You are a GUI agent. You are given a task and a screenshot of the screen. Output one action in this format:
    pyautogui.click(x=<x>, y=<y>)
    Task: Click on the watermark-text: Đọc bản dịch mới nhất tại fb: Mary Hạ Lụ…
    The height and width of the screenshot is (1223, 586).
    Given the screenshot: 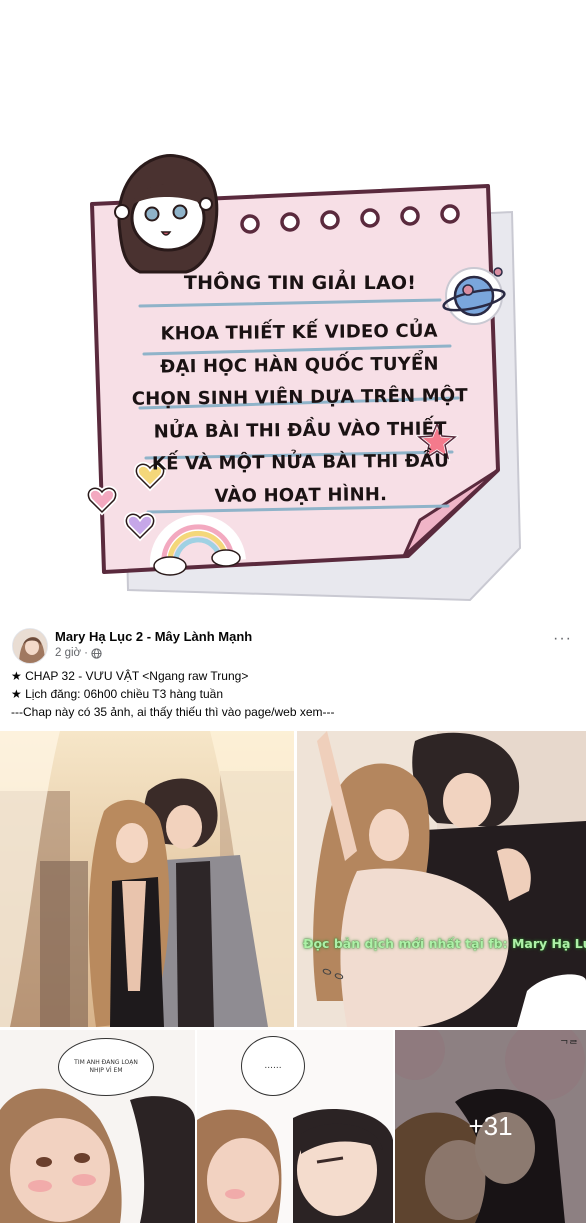 What is the action you would take?
    pyautogui.click(x=444, y=943)
    